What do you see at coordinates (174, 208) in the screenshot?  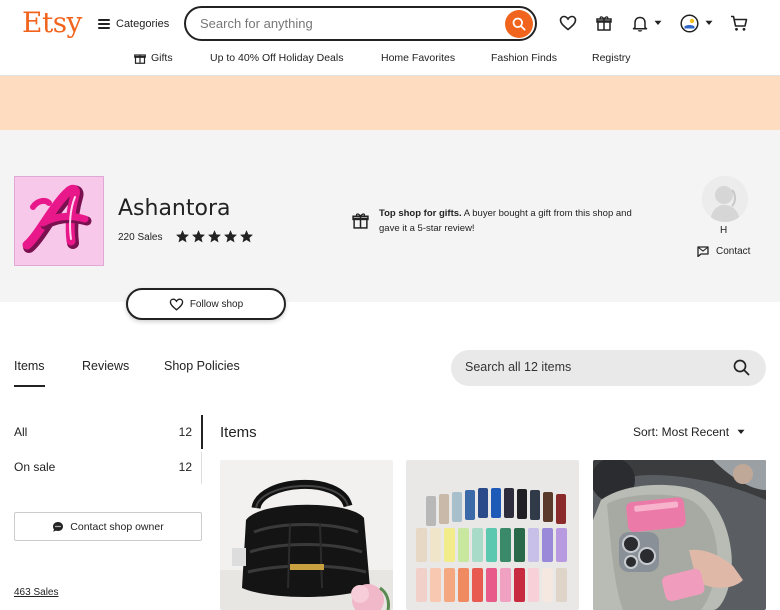 I see `shop-name: Ashantora` at bounding box center [174, 208].